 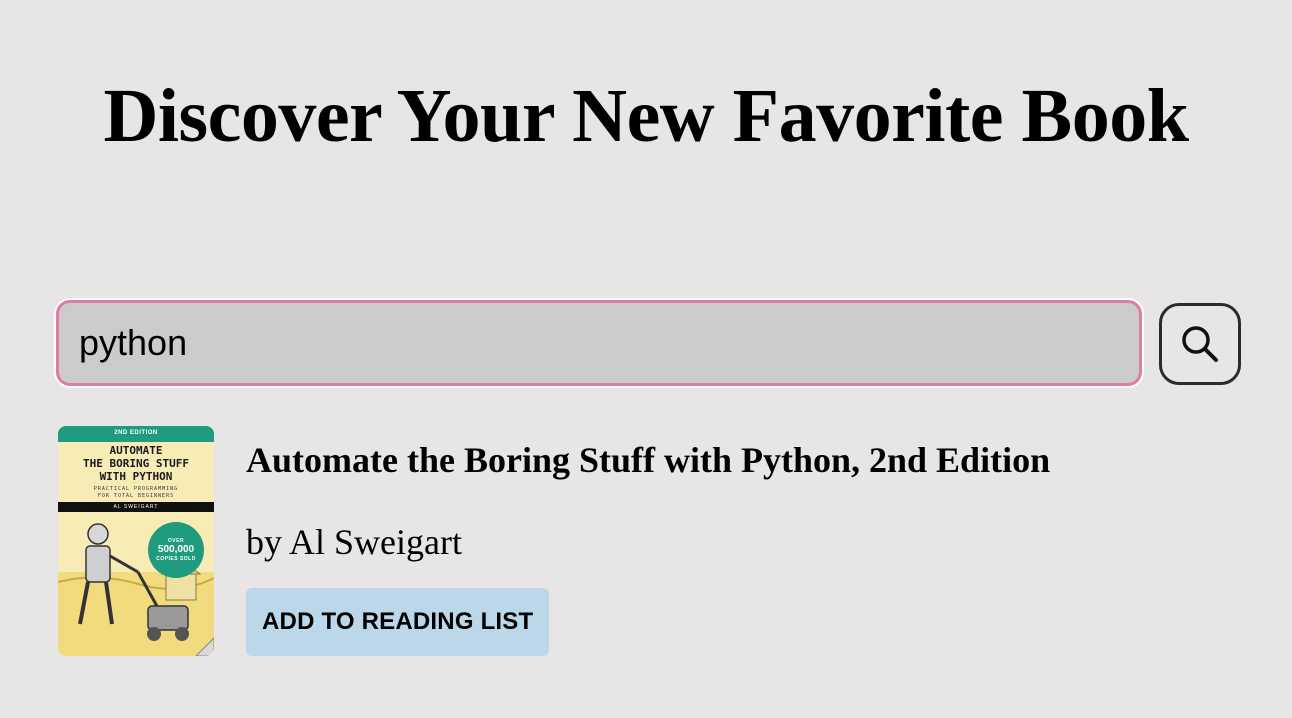 I want to click on cover-author: AL SWEIGART, so click(x=136, y=507).